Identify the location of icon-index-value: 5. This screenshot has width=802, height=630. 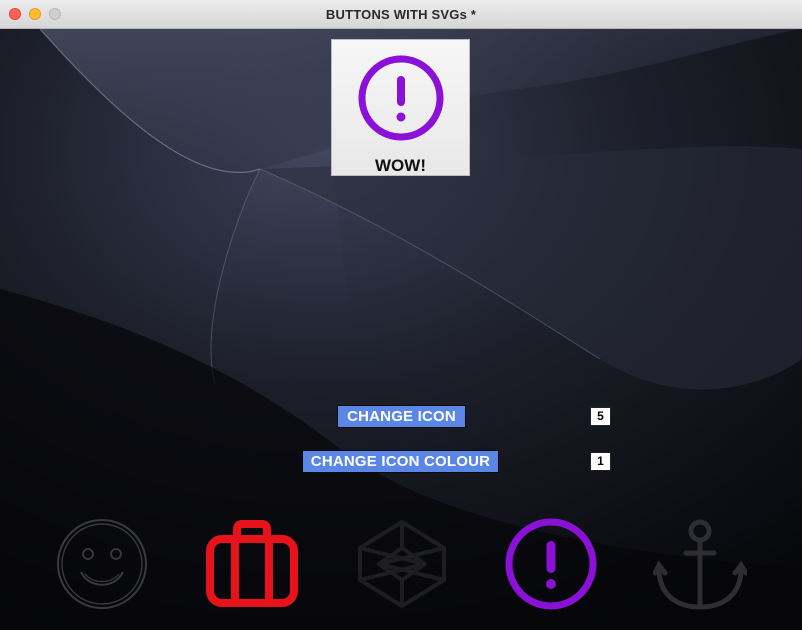
(600, 416).